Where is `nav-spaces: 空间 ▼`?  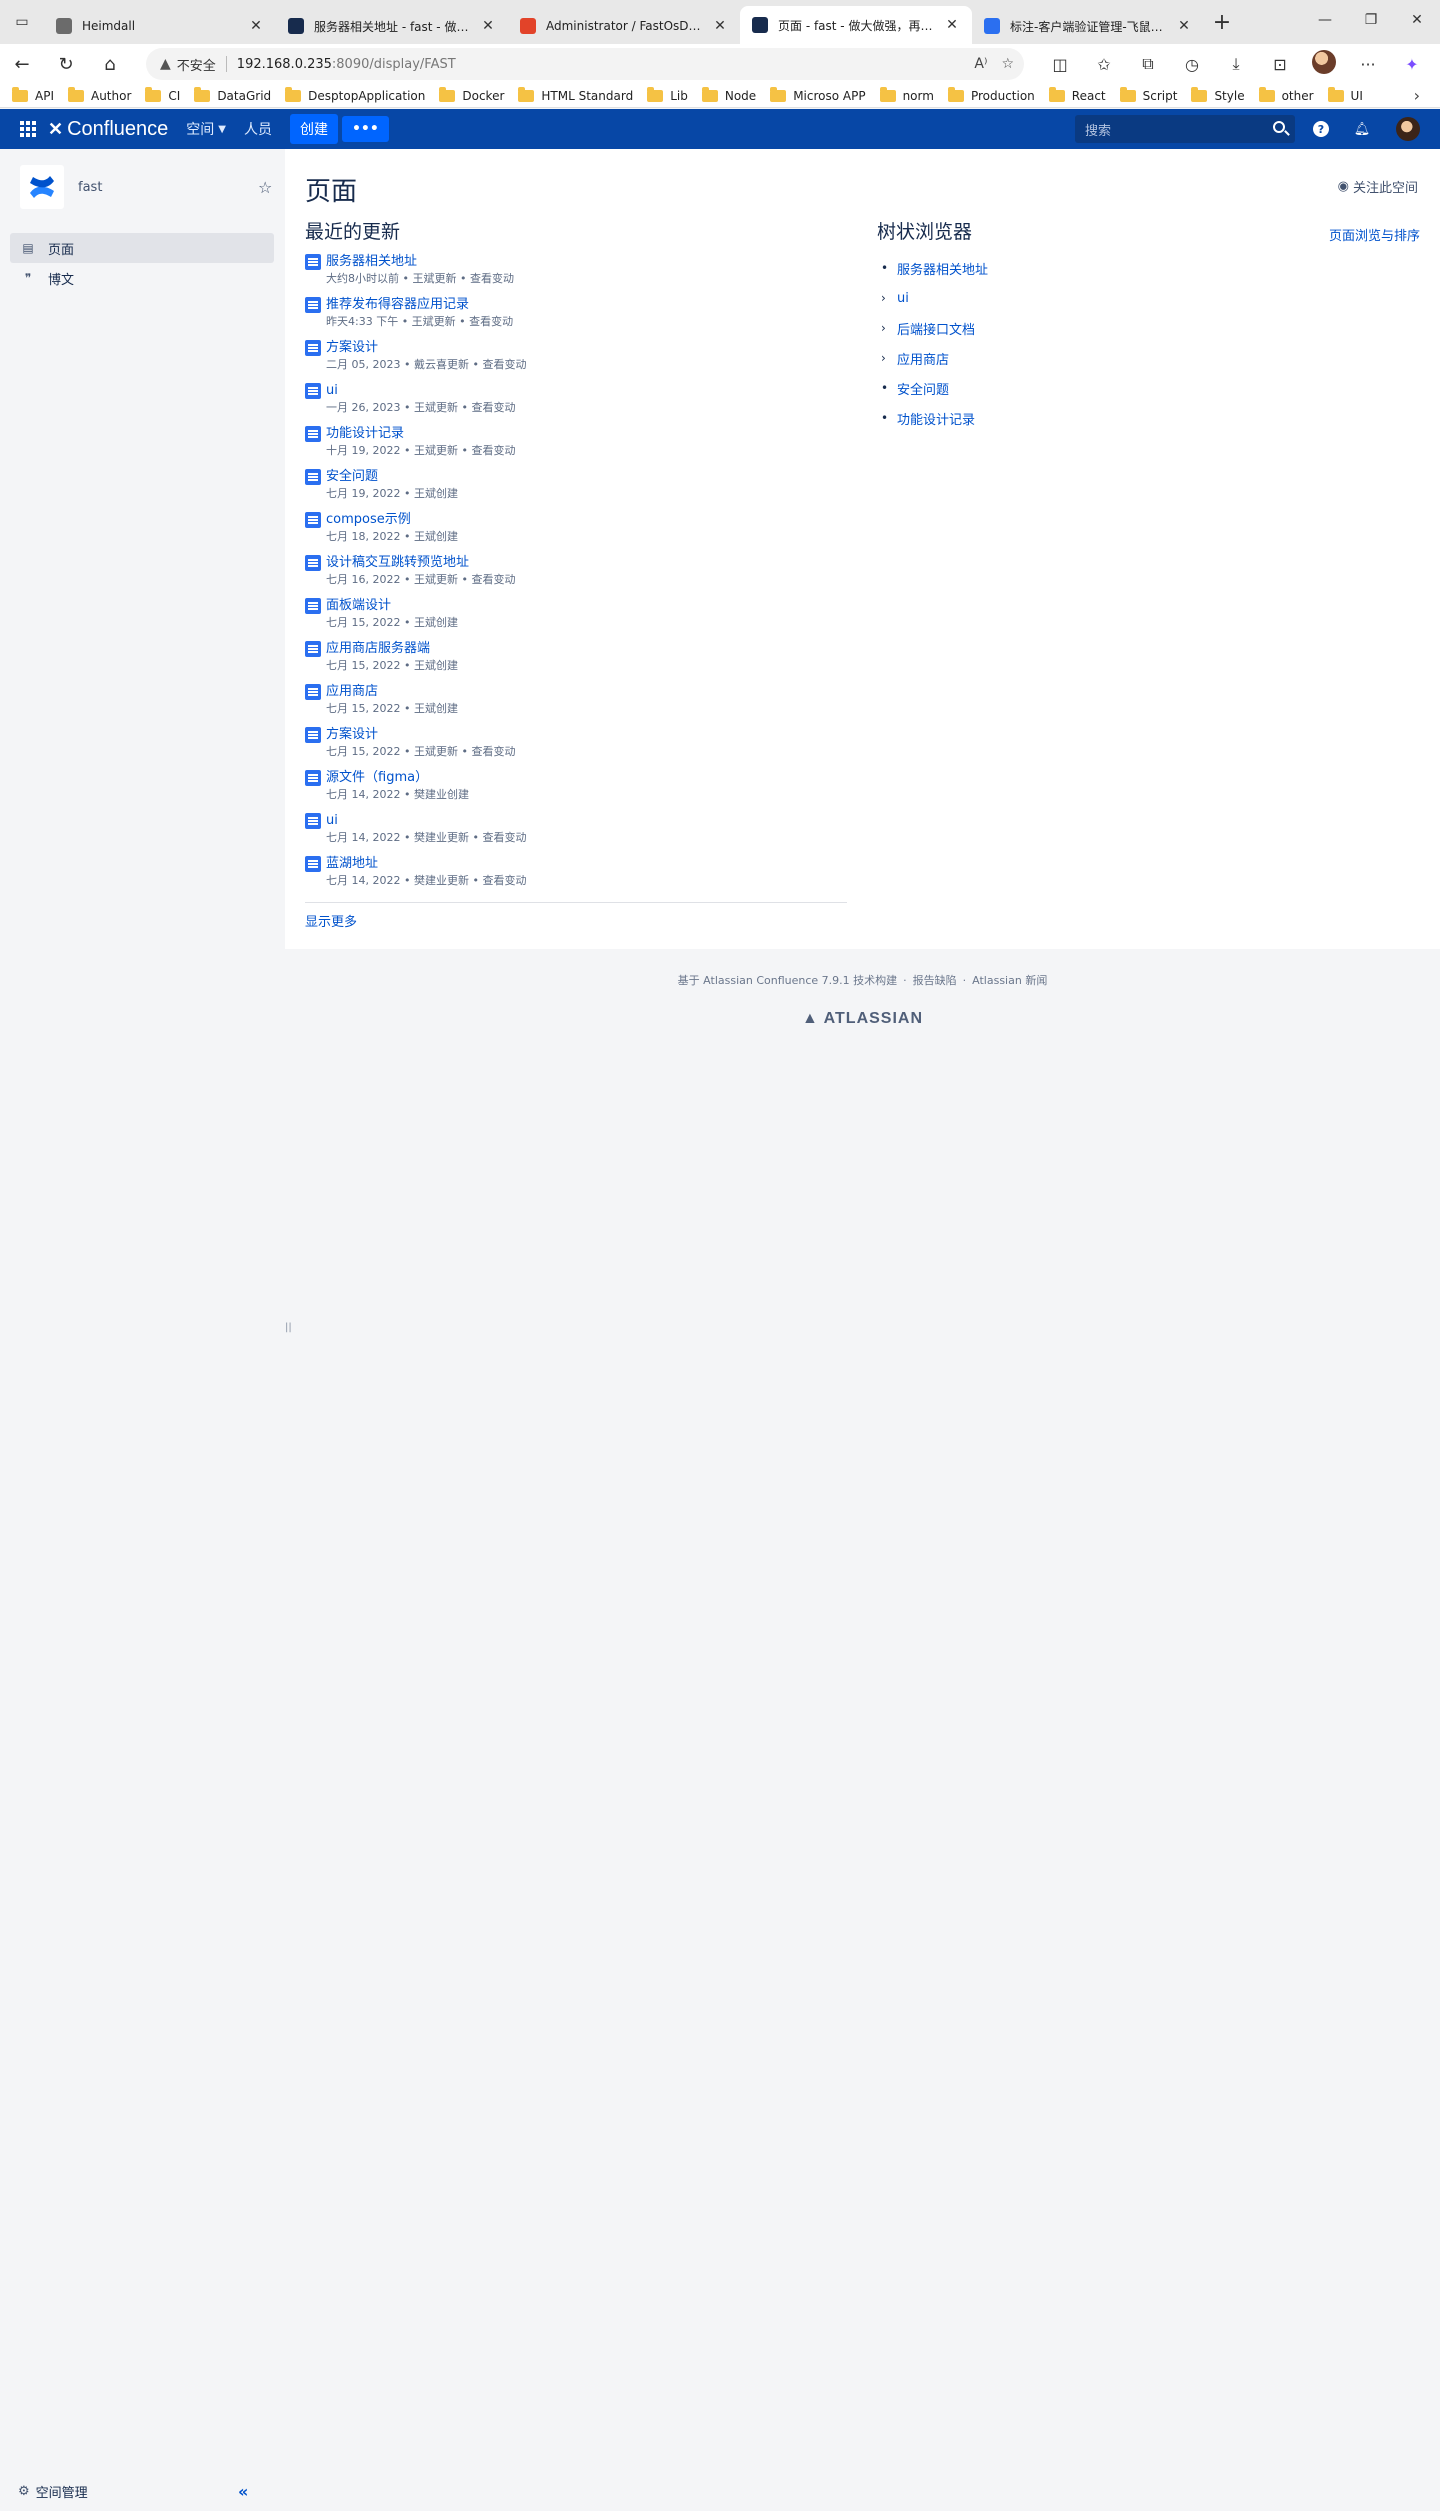
nav-spaces: 空间 ▼ is located at coordinates (206, 129).